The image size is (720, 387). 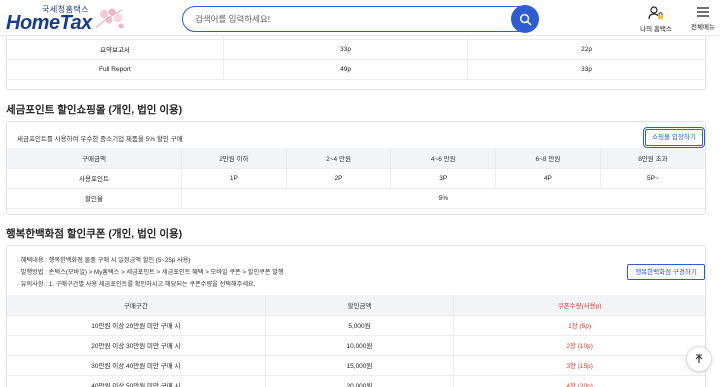 What do you see at coordinates (579, 305) in the screenshot?
I see `column-header: 쿠폰수량(사용p)` at bounding box center [579, 305].